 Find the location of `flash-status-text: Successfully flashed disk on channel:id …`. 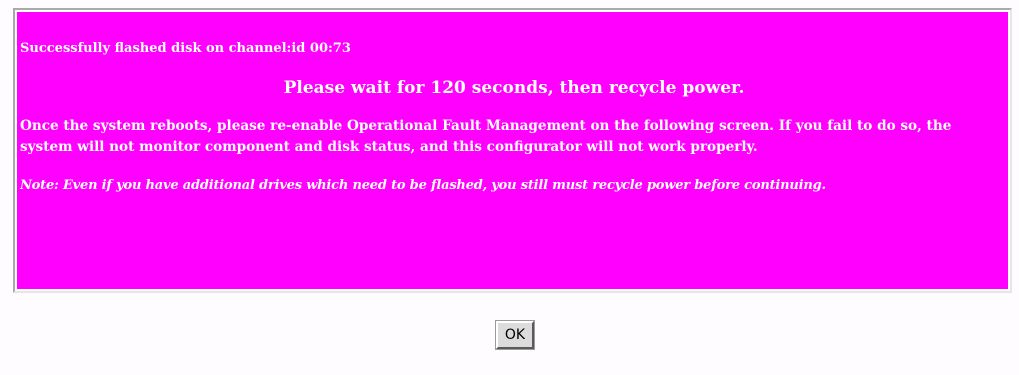

flash-status-text: Successfully flashed disk on channel:id … is located at coordinates (185, 48).